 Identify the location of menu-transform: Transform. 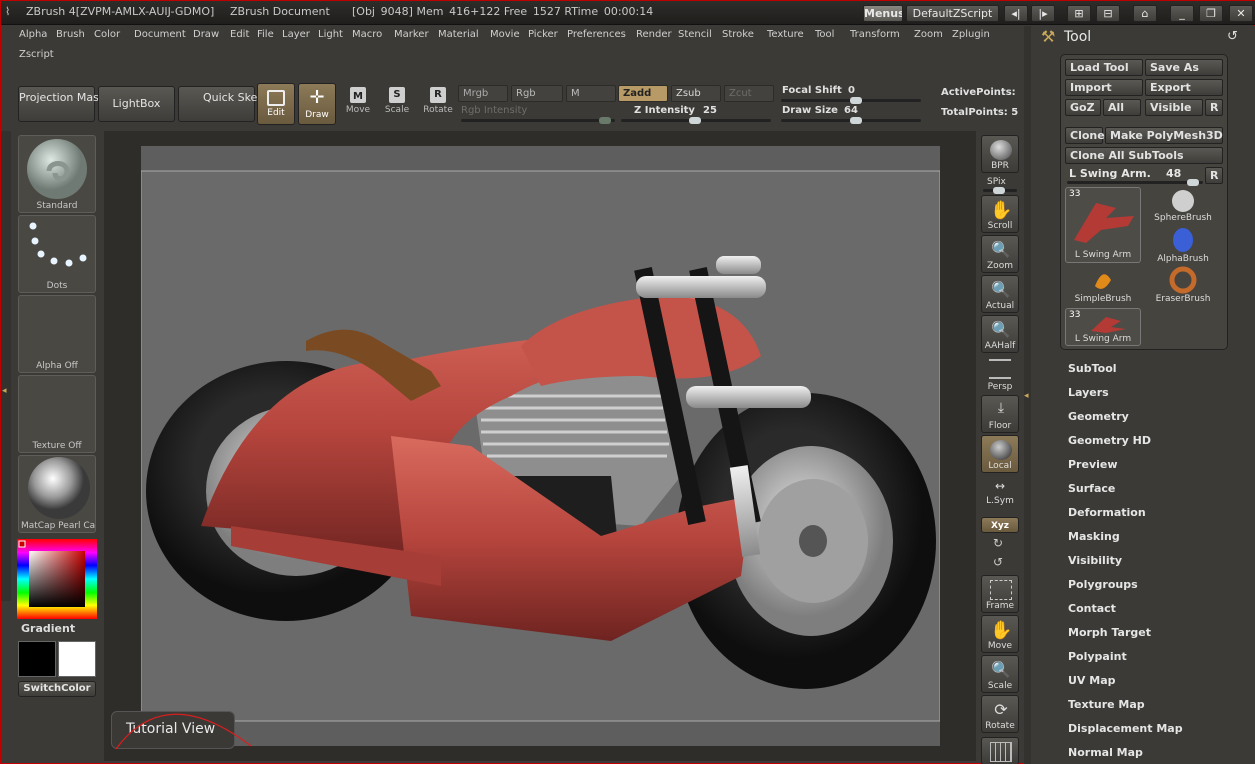
(875, 34).